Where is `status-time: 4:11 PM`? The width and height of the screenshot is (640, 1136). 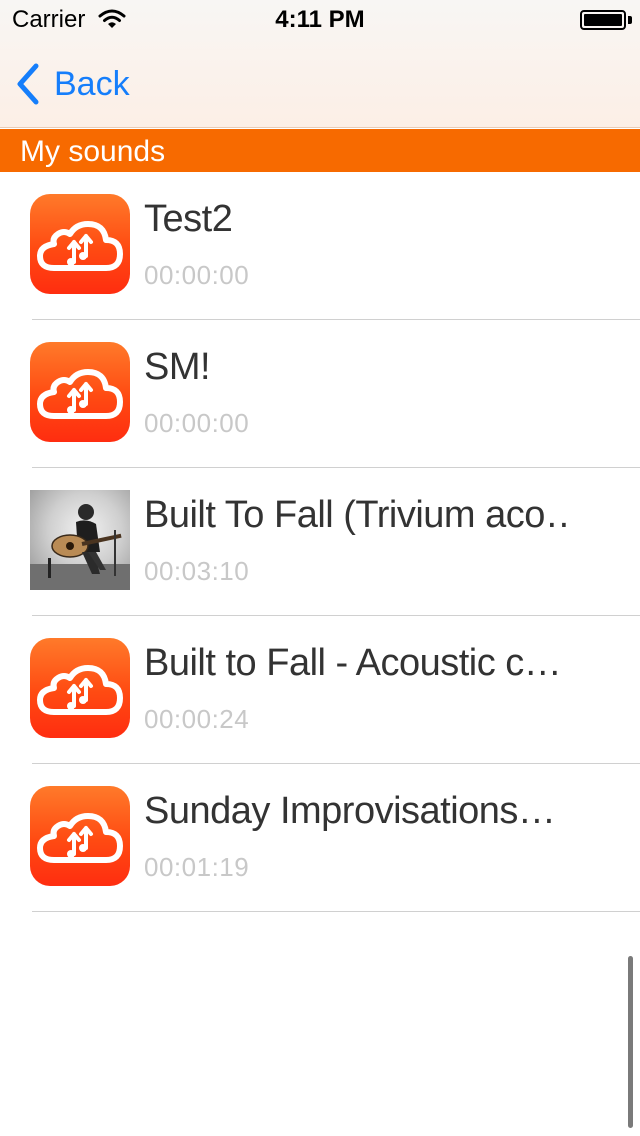 status-time: 4:11 PM is located at coordinates (320, 19).